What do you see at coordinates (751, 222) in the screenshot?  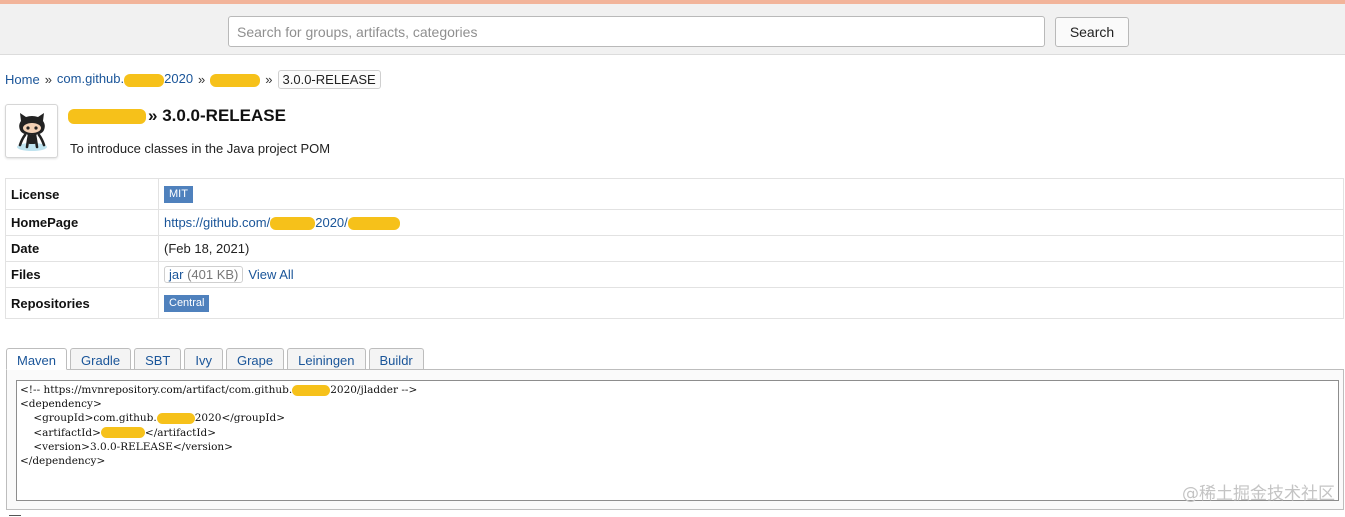 I see `homepage-cell: https://github.com/2020/` at bounding box center [751, 222].